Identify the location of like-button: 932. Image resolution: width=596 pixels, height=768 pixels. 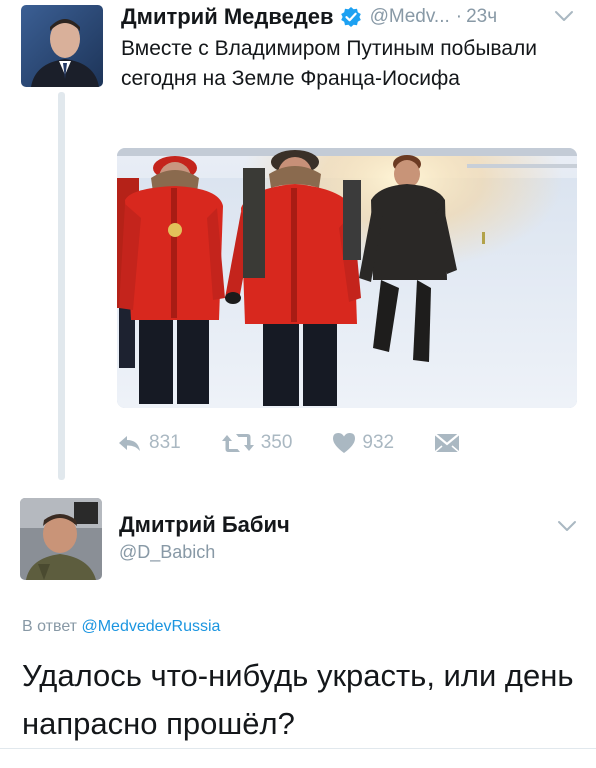
(363, 443).